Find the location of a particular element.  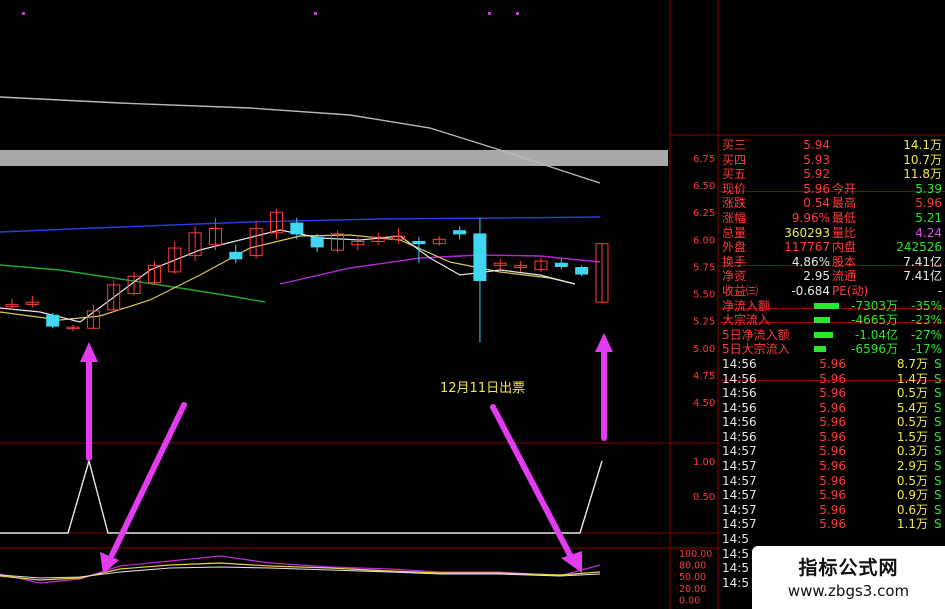

ma-white-line is located at coordinates (288, 276).